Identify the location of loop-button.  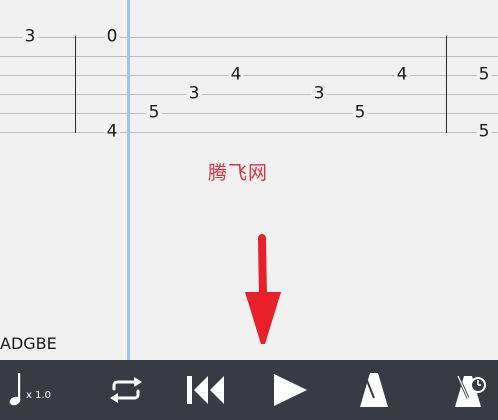
(126, 390).